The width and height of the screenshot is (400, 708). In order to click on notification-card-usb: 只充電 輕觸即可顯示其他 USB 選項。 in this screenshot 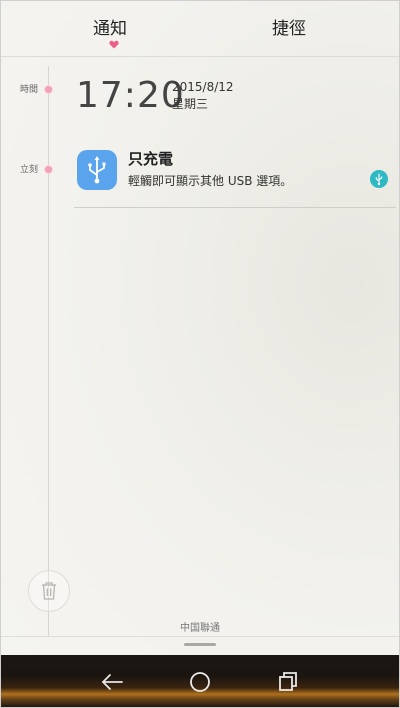, I will do `click(235, 175)`.